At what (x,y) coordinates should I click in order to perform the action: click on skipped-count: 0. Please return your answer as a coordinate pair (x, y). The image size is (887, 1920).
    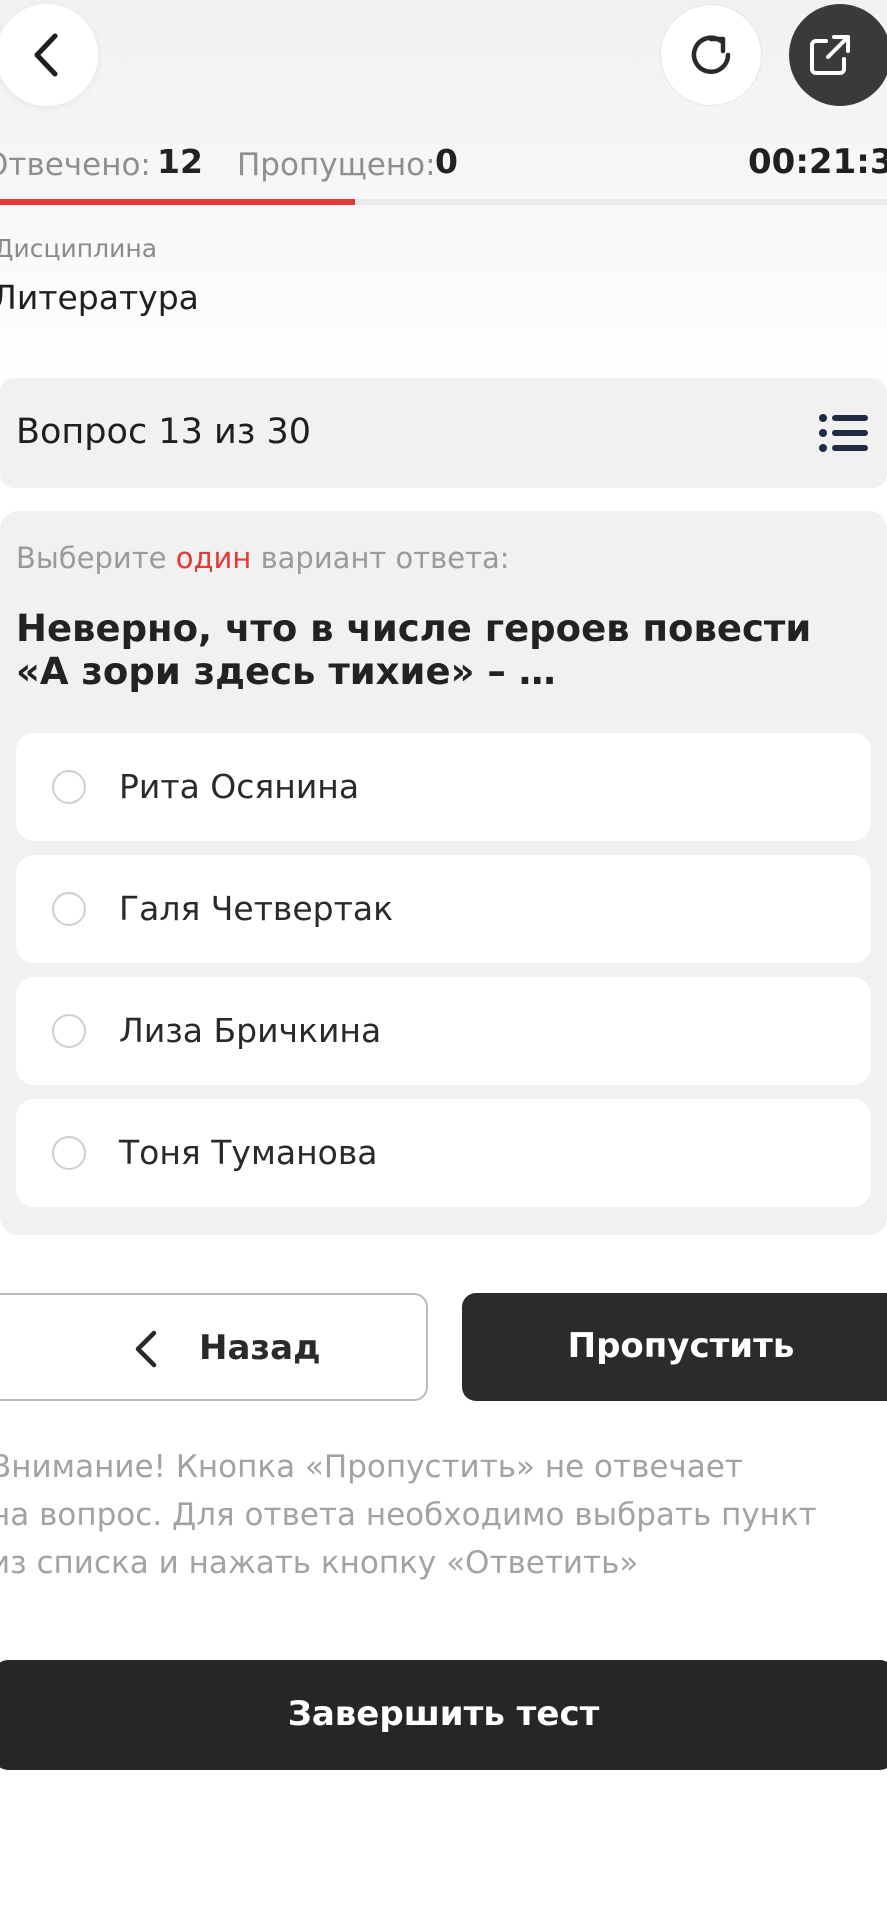
    Looking at the image, I should click on (446, 161).